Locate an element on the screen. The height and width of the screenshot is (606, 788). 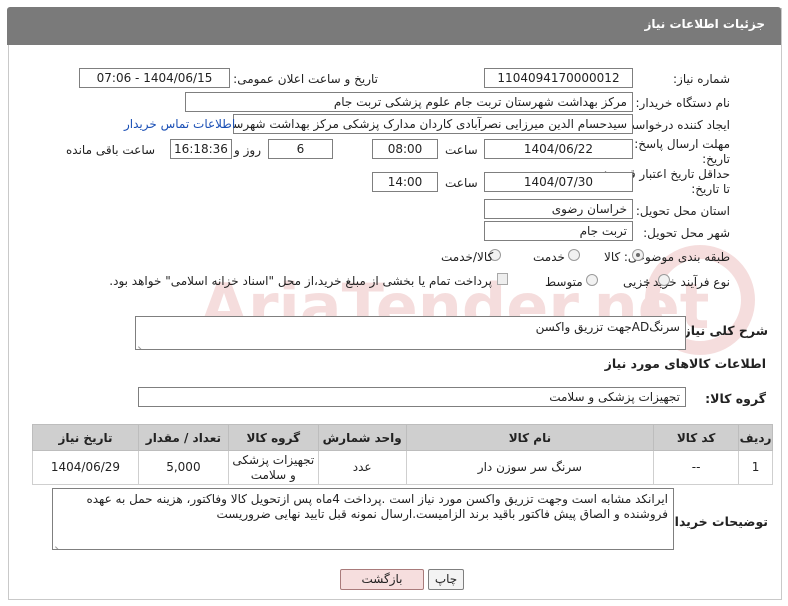
goods-group-label: گروه کالا: is located at coordinates (735, 398).